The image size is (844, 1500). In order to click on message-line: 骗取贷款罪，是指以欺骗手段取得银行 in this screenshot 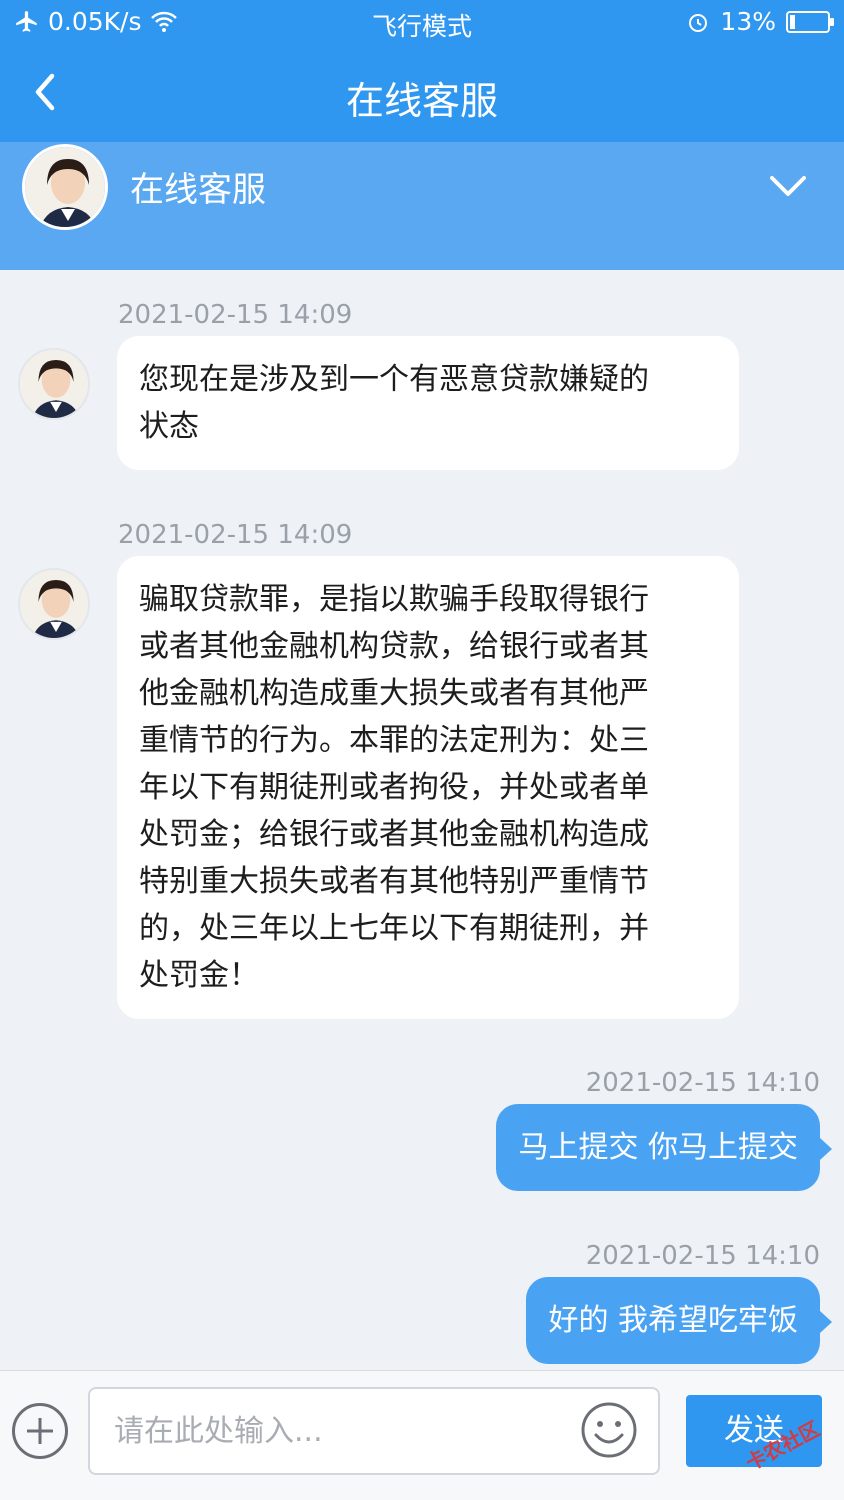, I will do `click(394, 599)`.